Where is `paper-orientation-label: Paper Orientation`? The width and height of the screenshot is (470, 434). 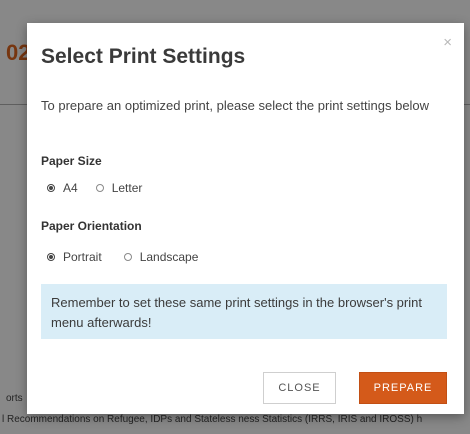
paper-orientation-label: Paper Orientation is located at coordinates (91, 226).